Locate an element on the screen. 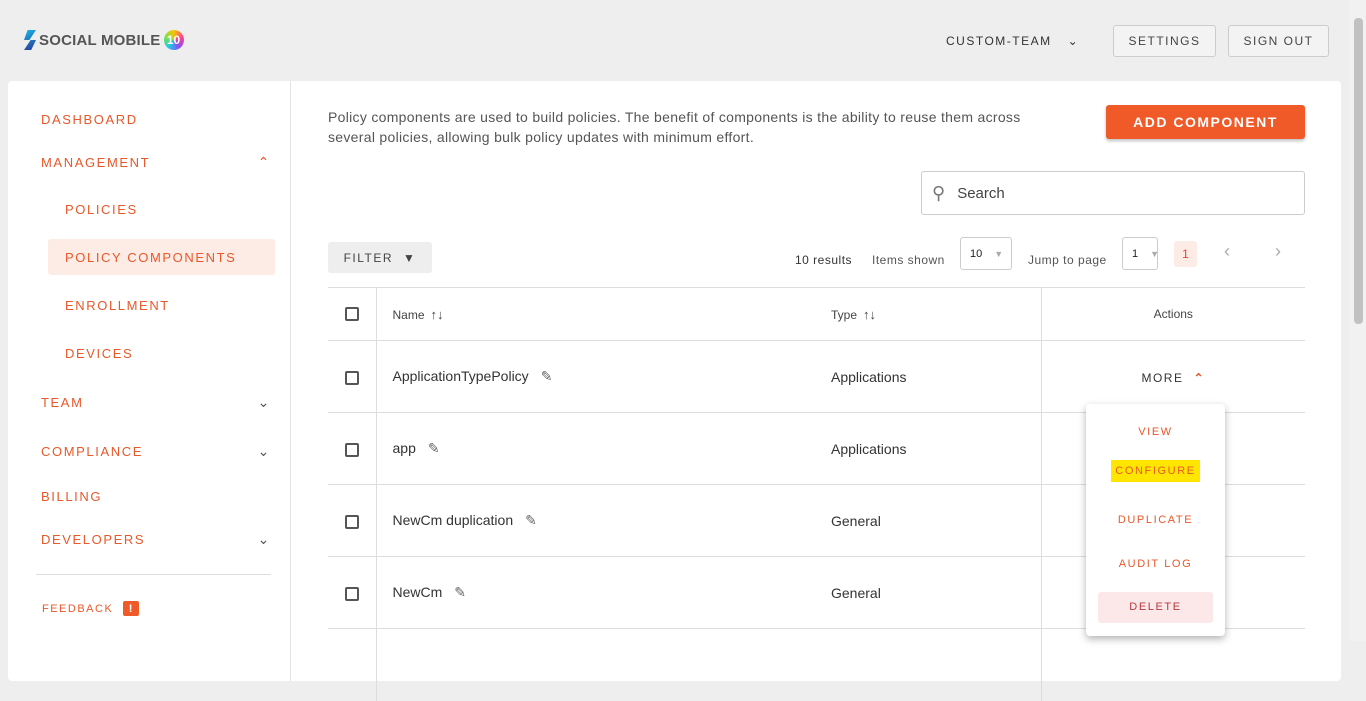  page-1-button: 1 is located at coordinates (1185, 254).